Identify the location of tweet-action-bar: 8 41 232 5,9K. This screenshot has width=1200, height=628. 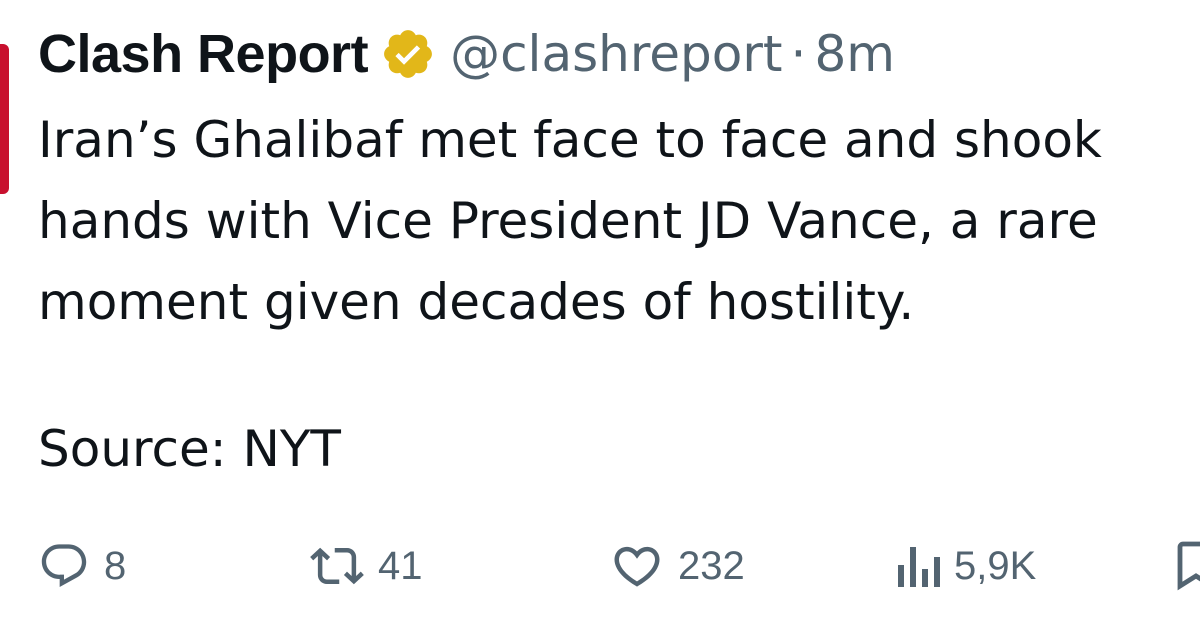
(619, 566).